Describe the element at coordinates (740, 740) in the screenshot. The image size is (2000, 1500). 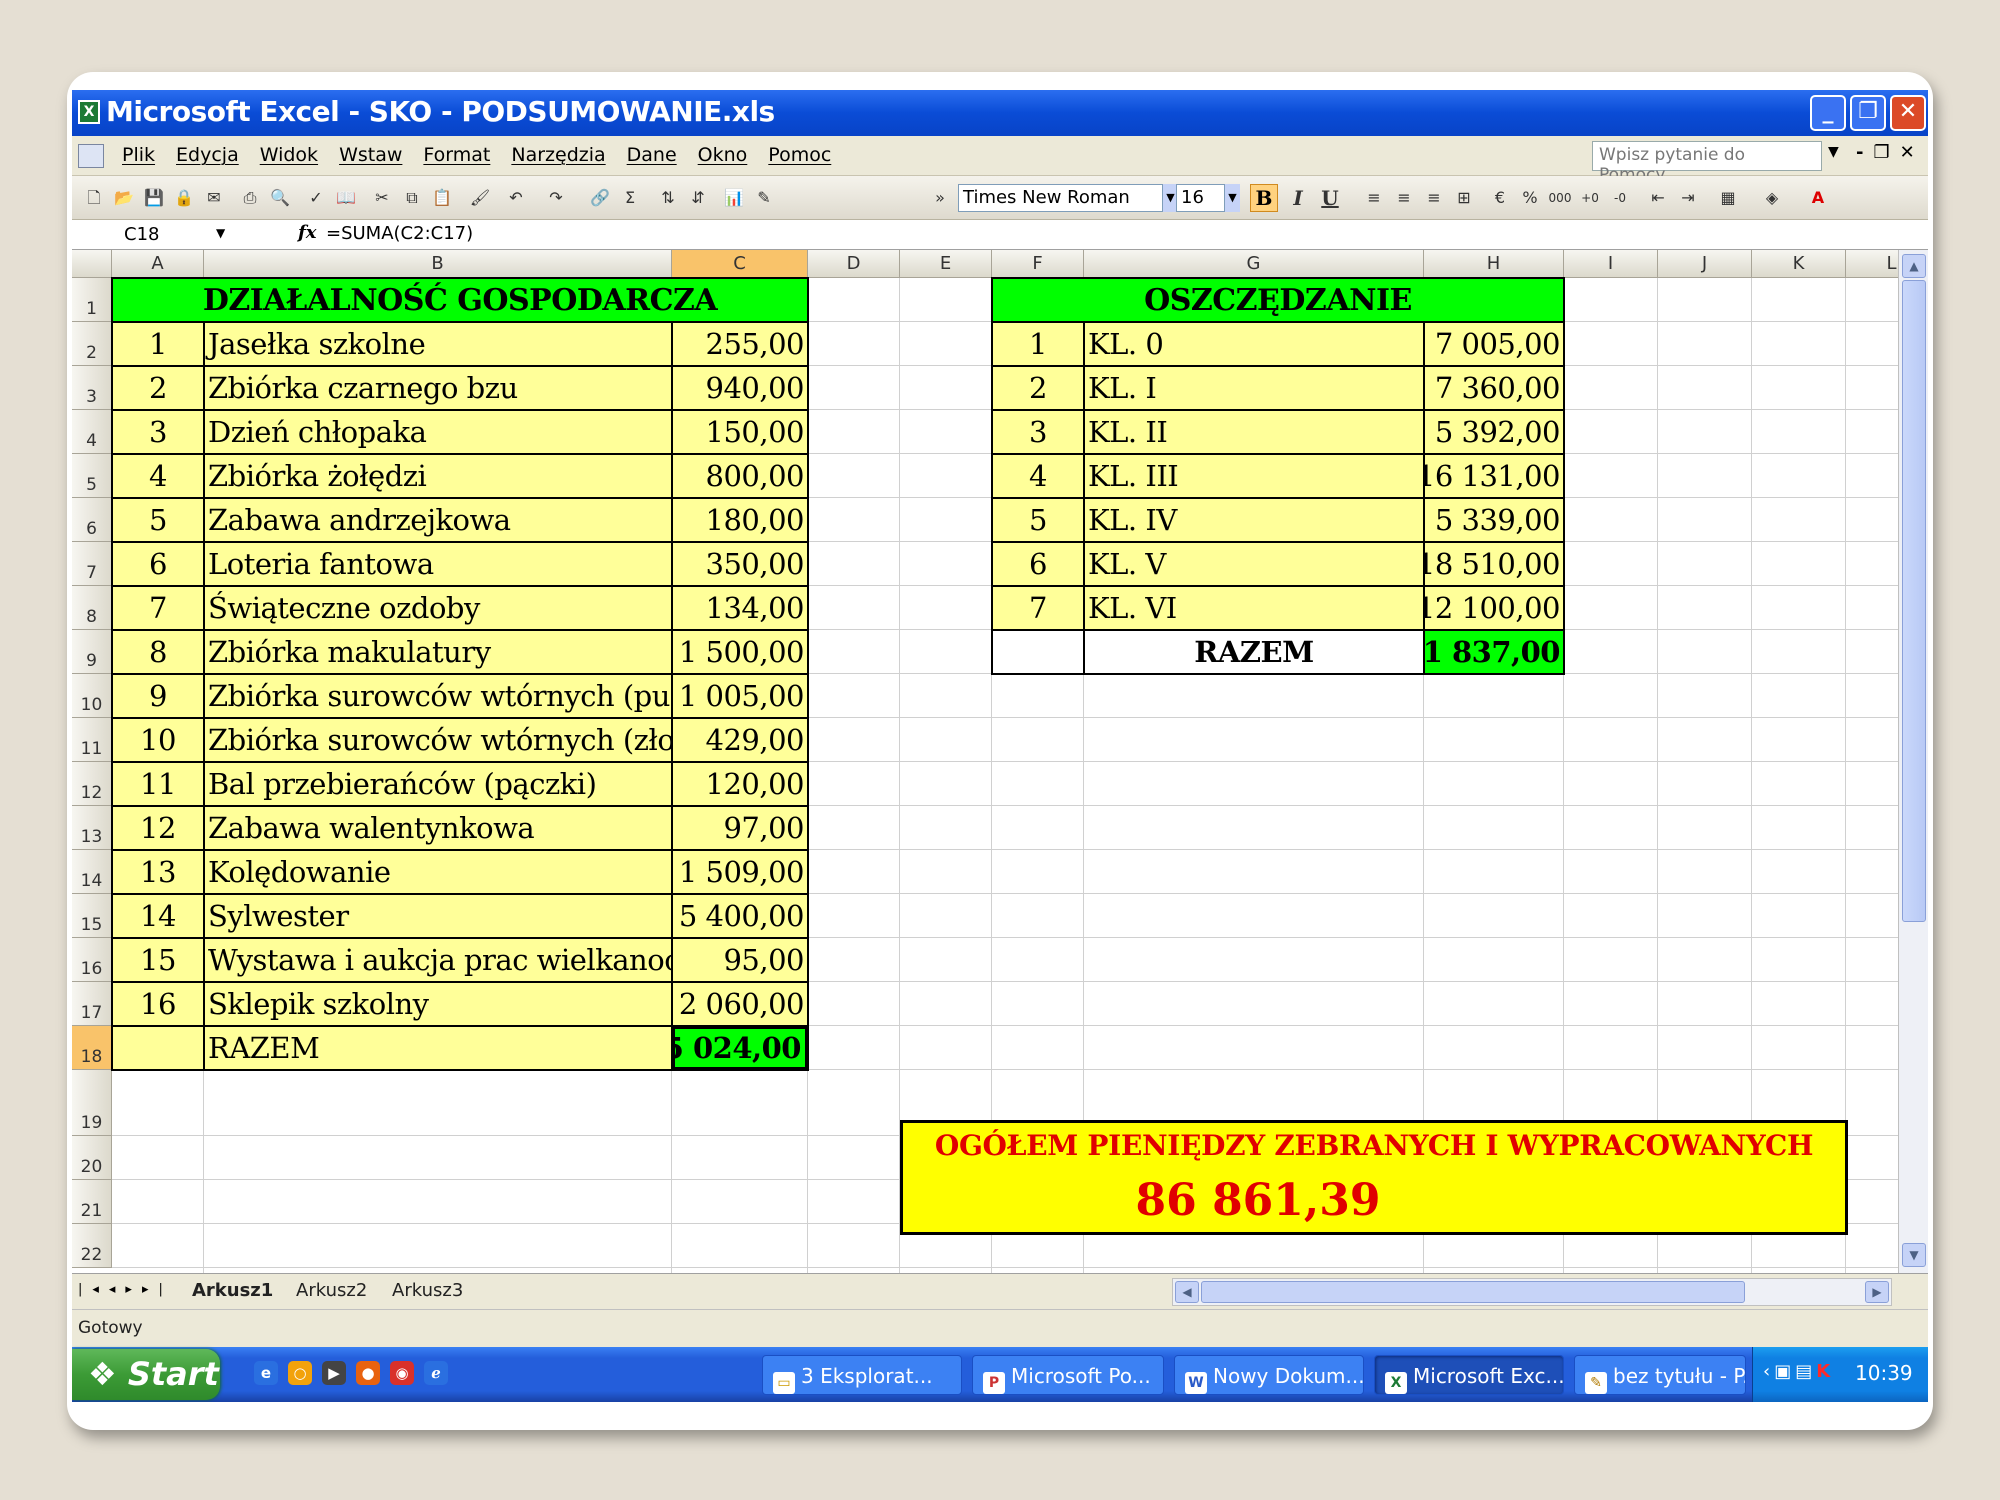
I see `cell-amount: 429,00` at that location.